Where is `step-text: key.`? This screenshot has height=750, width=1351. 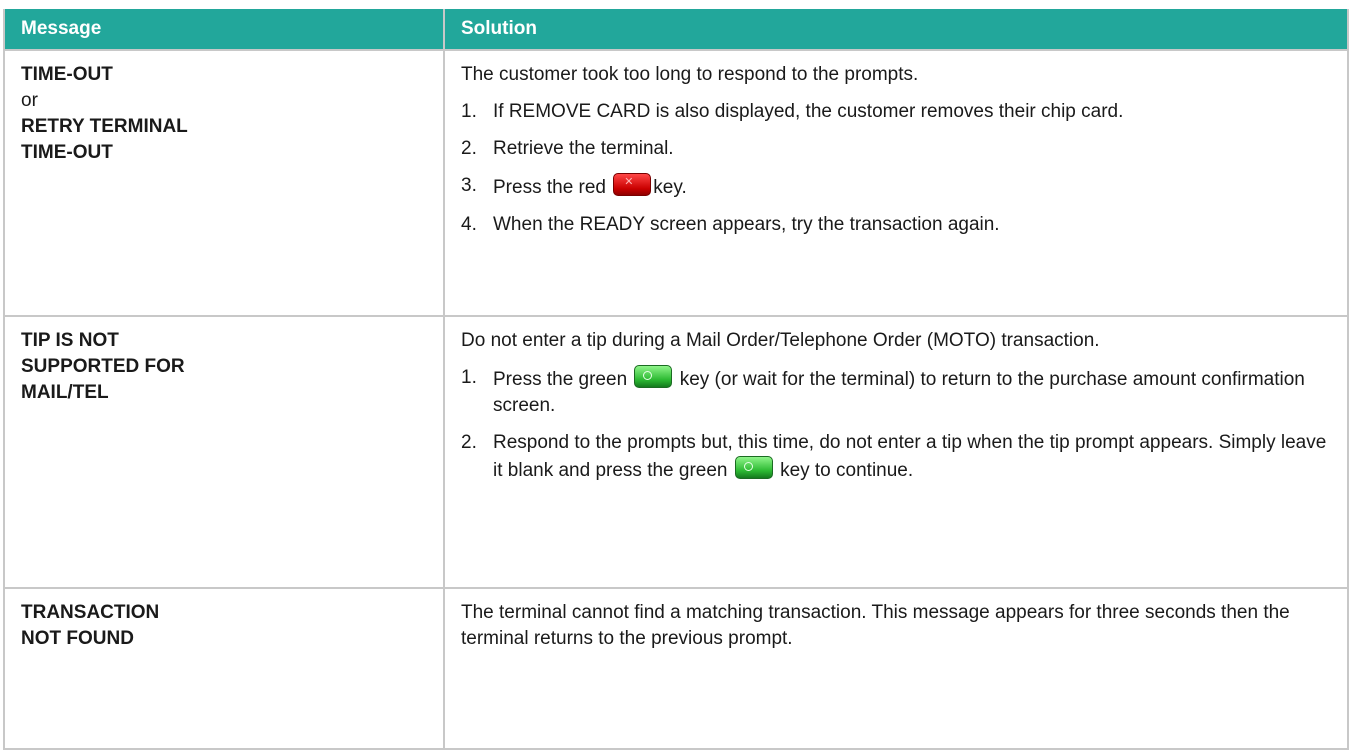 step-text: key. is located at coordinates (670, 187).